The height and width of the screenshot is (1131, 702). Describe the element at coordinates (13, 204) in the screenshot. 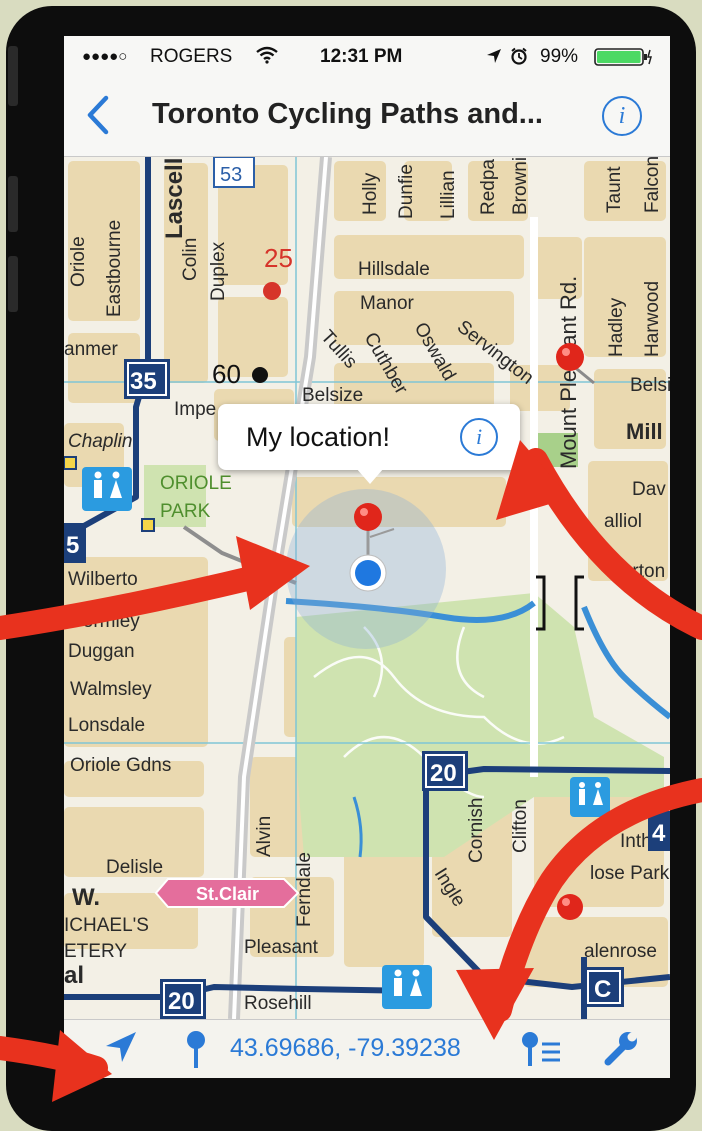

I see `volume-up-button` at that location.